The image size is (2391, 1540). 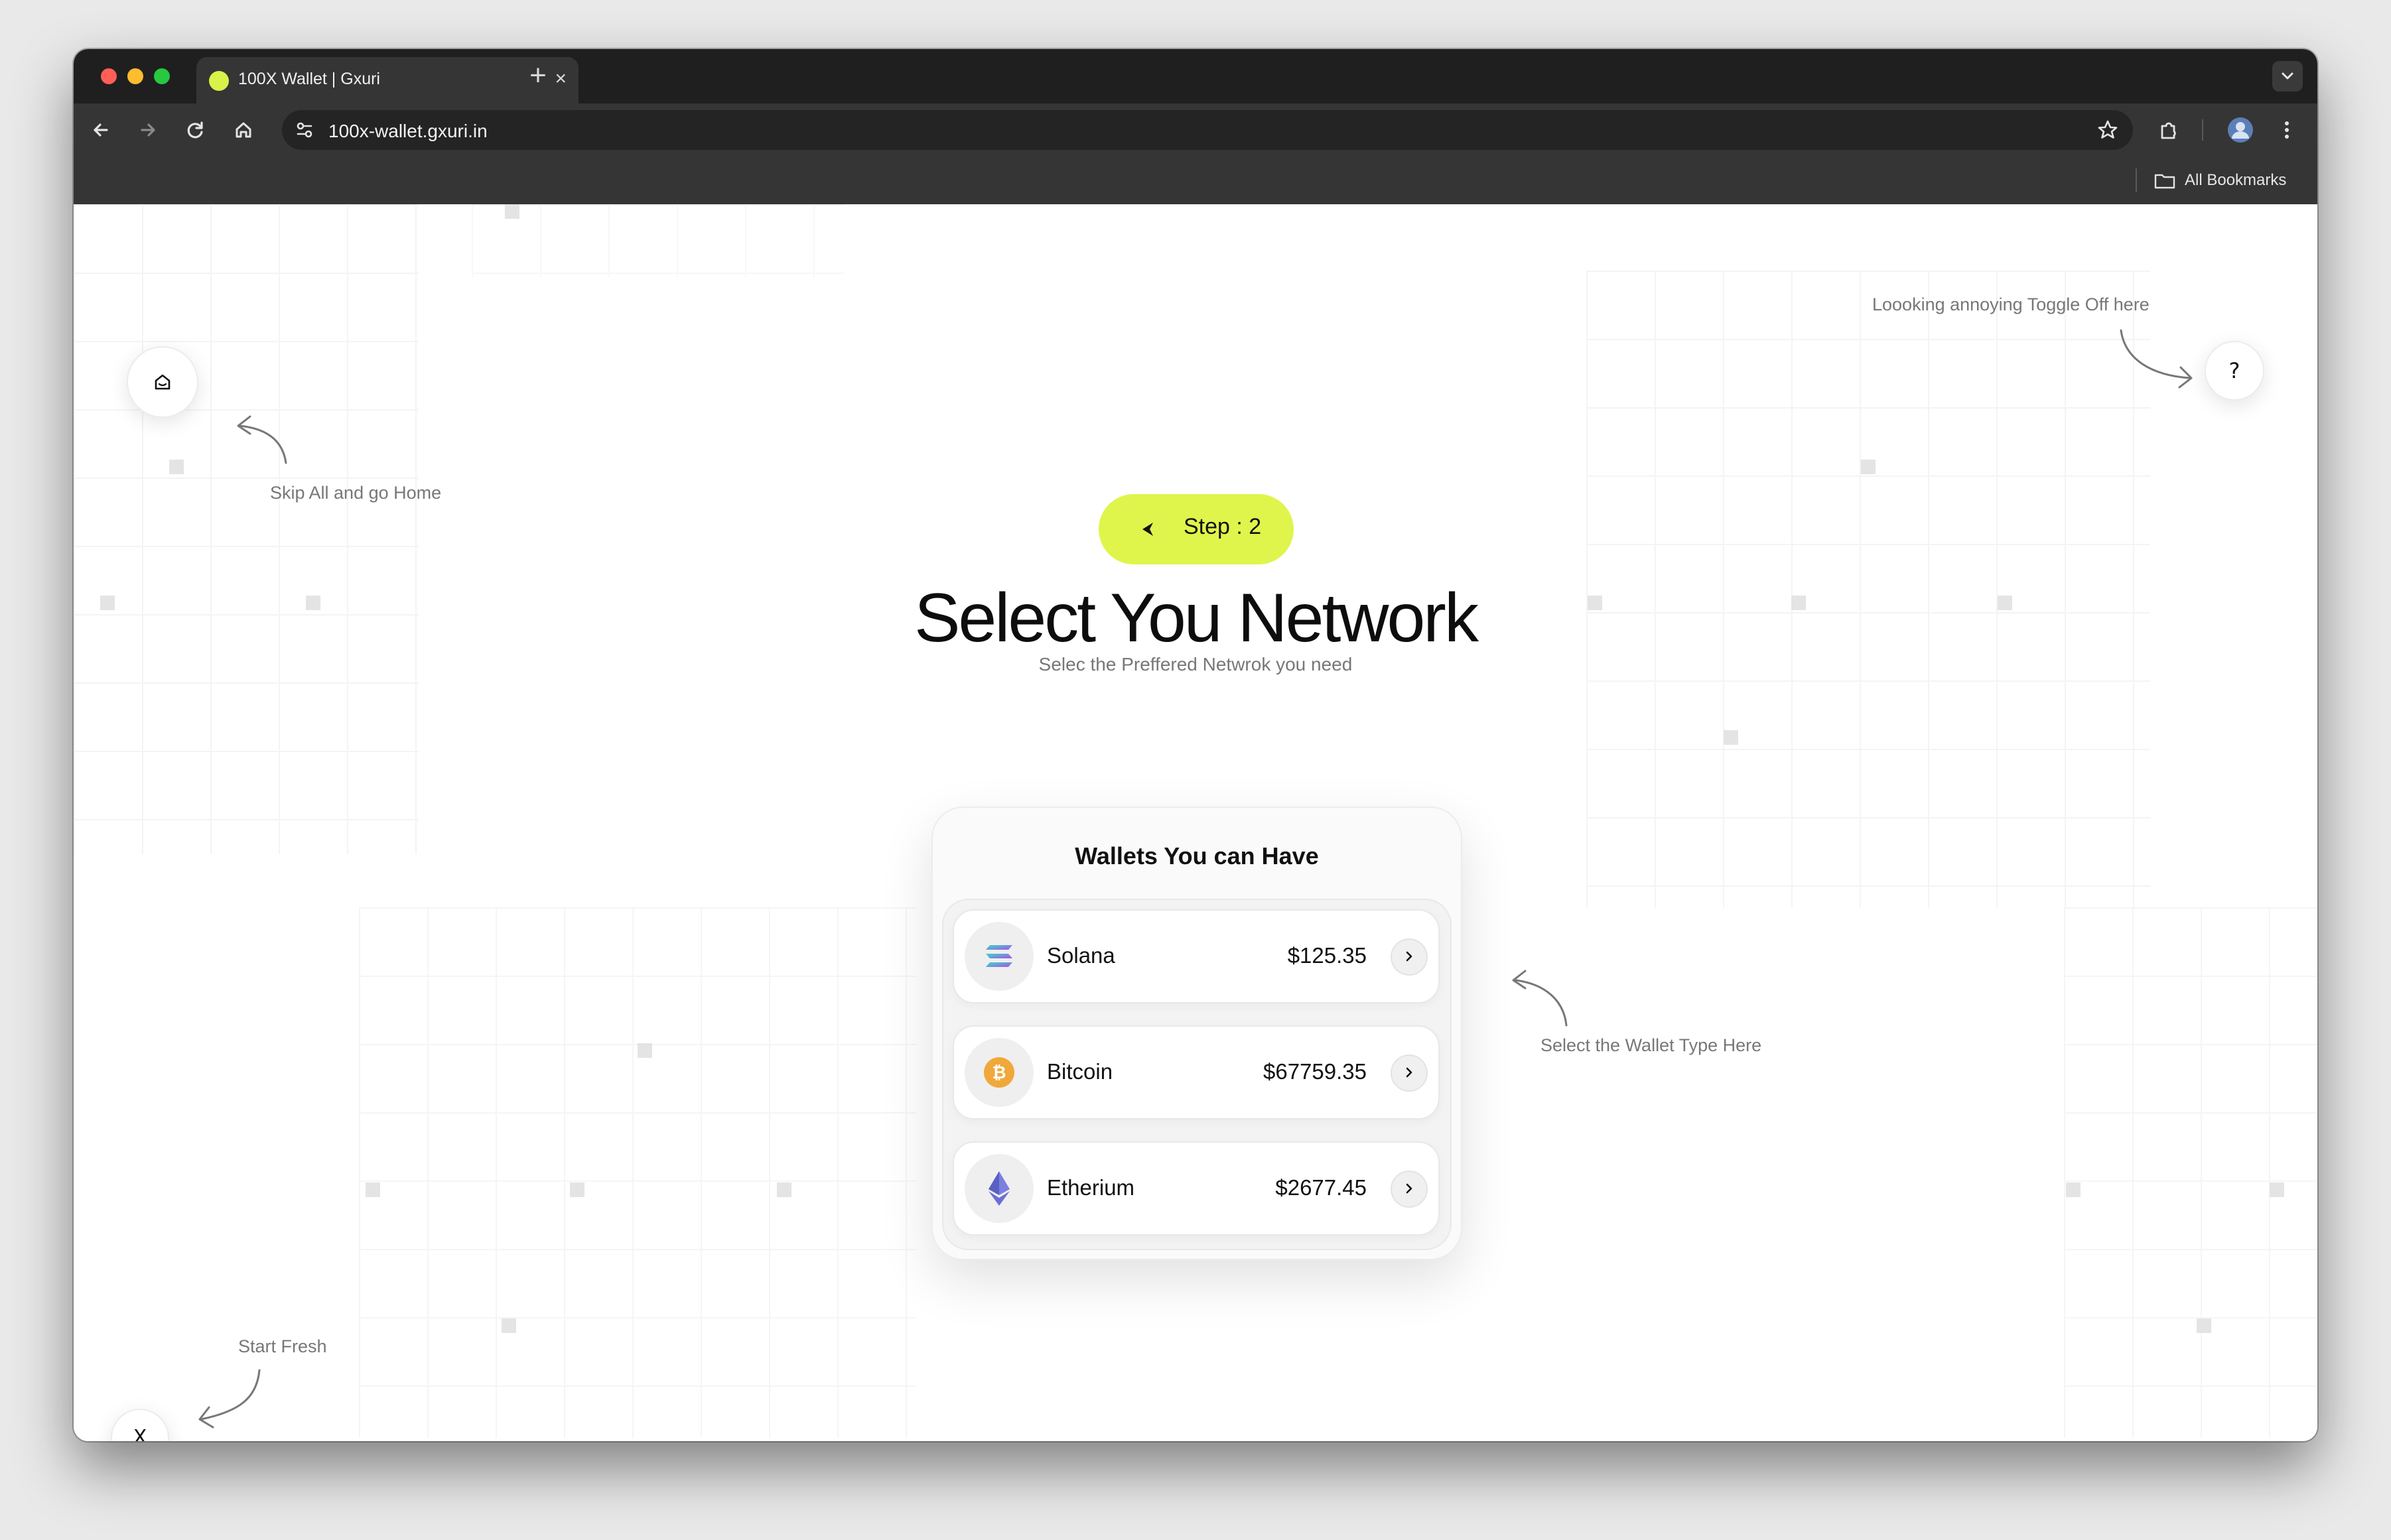 I want to click on wallet-value: $125.35, so click(x=1327, y=955).